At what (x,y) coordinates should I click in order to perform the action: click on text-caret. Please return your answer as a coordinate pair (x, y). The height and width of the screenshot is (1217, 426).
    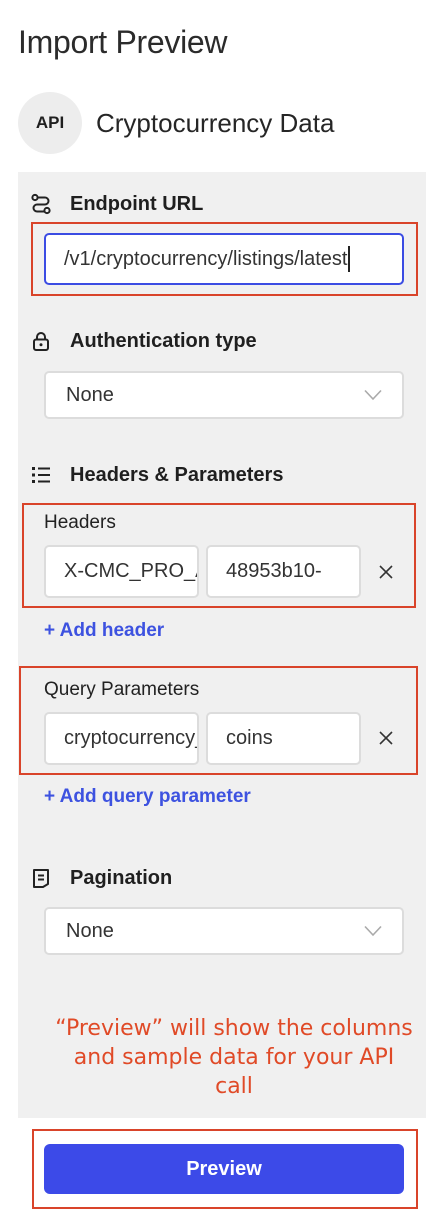
    Looking at the image, I should click on (349, 259).